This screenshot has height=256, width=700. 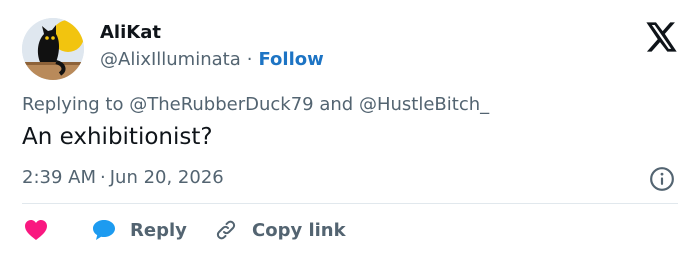 I want to click on like-button, so click(x=37, y=230).